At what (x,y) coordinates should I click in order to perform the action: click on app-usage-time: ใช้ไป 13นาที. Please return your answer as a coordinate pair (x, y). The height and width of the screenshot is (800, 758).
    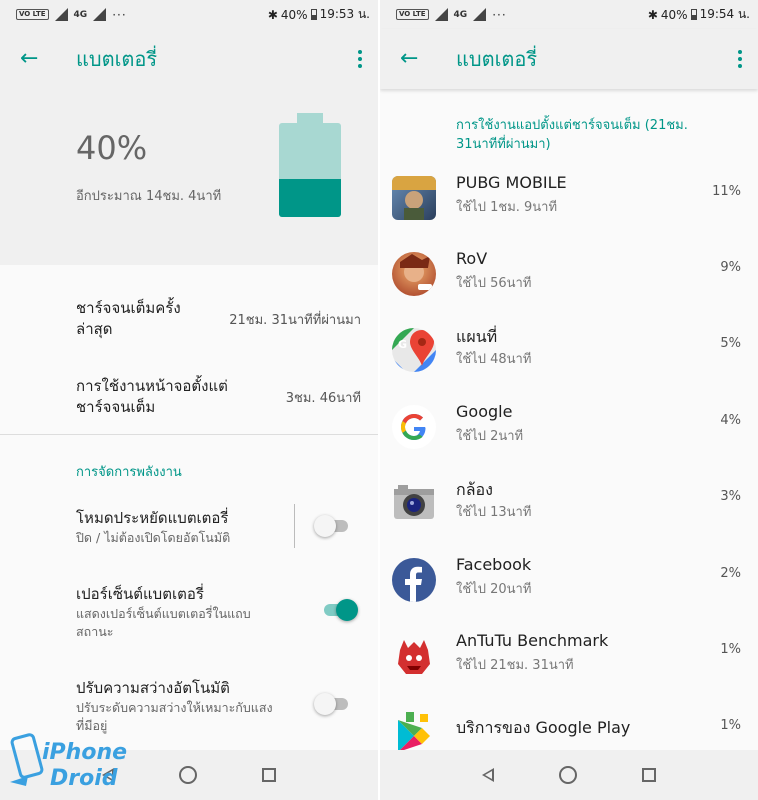
    Looking at the image, I should click on (494, 512).